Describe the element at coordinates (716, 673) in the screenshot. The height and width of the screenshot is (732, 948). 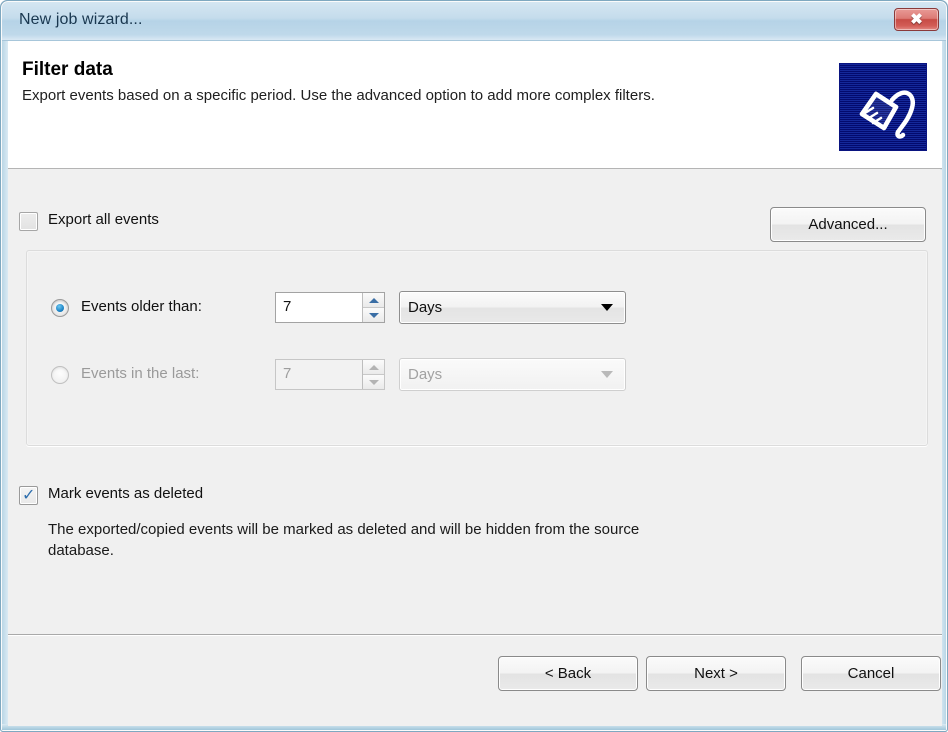
I see `next-button: Next >` at that location.